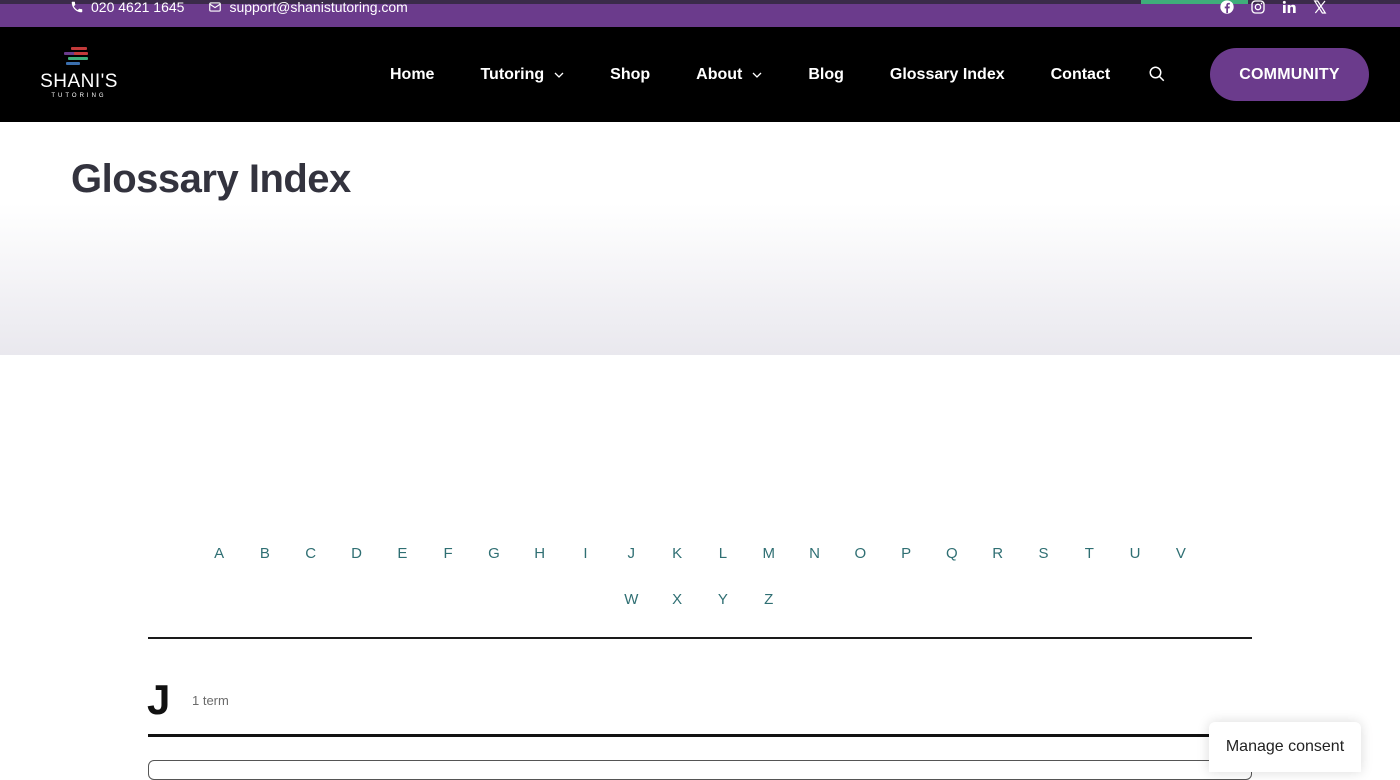 This screenshot has width=1400, height=780. I want to click on nav-label: Home, so click(412, 74).